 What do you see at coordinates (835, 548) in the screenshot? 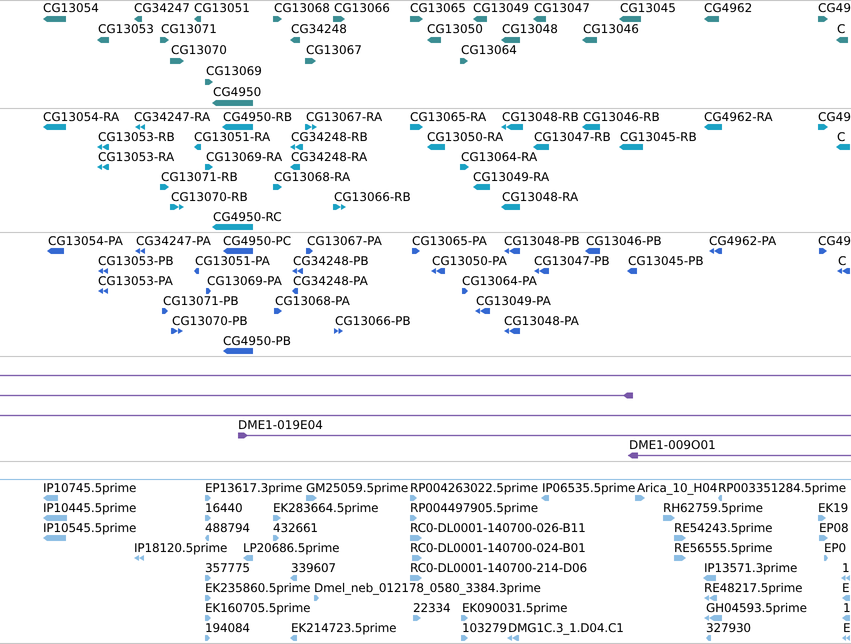
I see `est-label: EP0` at bounding box center [835, 548].